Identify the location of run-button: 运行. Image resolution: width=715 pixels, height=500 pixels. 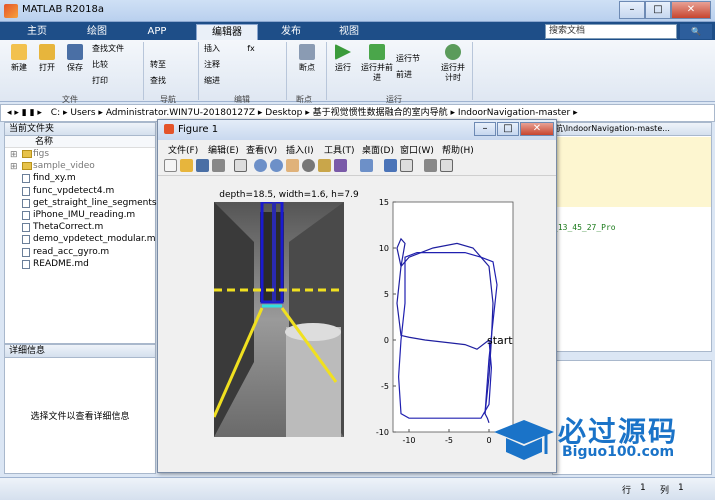
(343, 58).